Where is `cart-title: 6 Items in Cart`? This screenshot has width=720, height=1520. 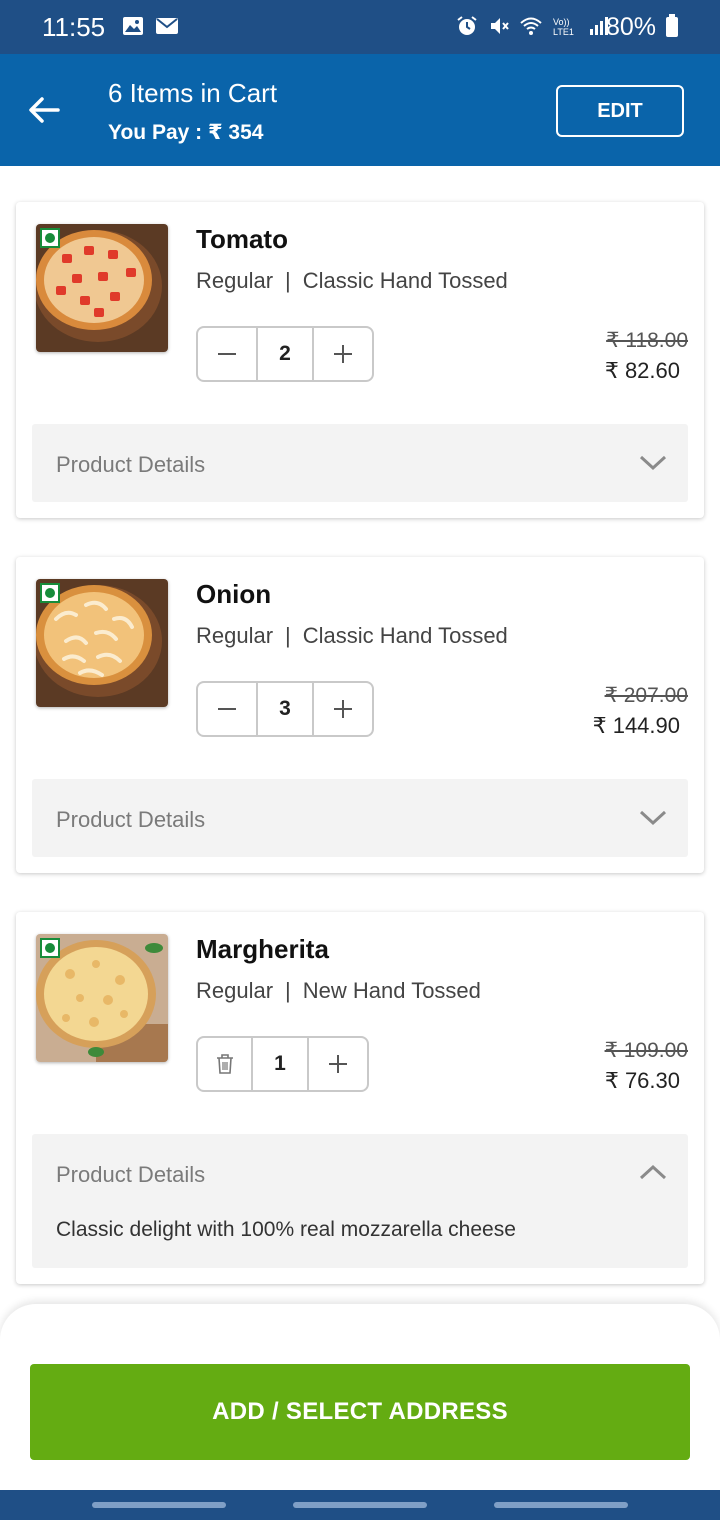 cart-title: 6 Items in Cart is located at coordinates (193, 93).